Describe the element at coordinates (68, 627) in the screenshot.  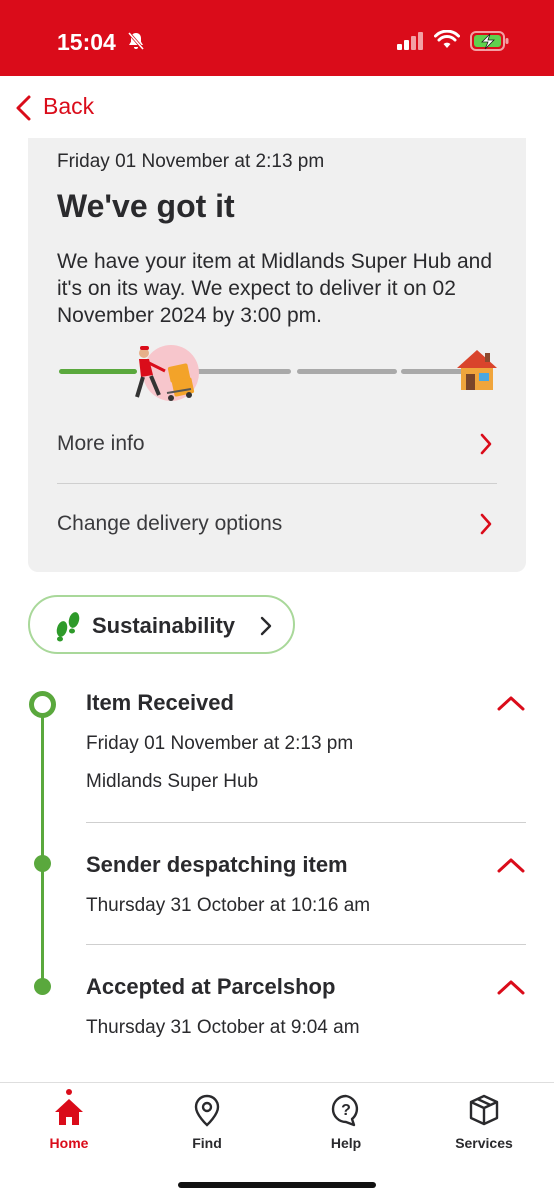
I see `footprints-icon` at that location.